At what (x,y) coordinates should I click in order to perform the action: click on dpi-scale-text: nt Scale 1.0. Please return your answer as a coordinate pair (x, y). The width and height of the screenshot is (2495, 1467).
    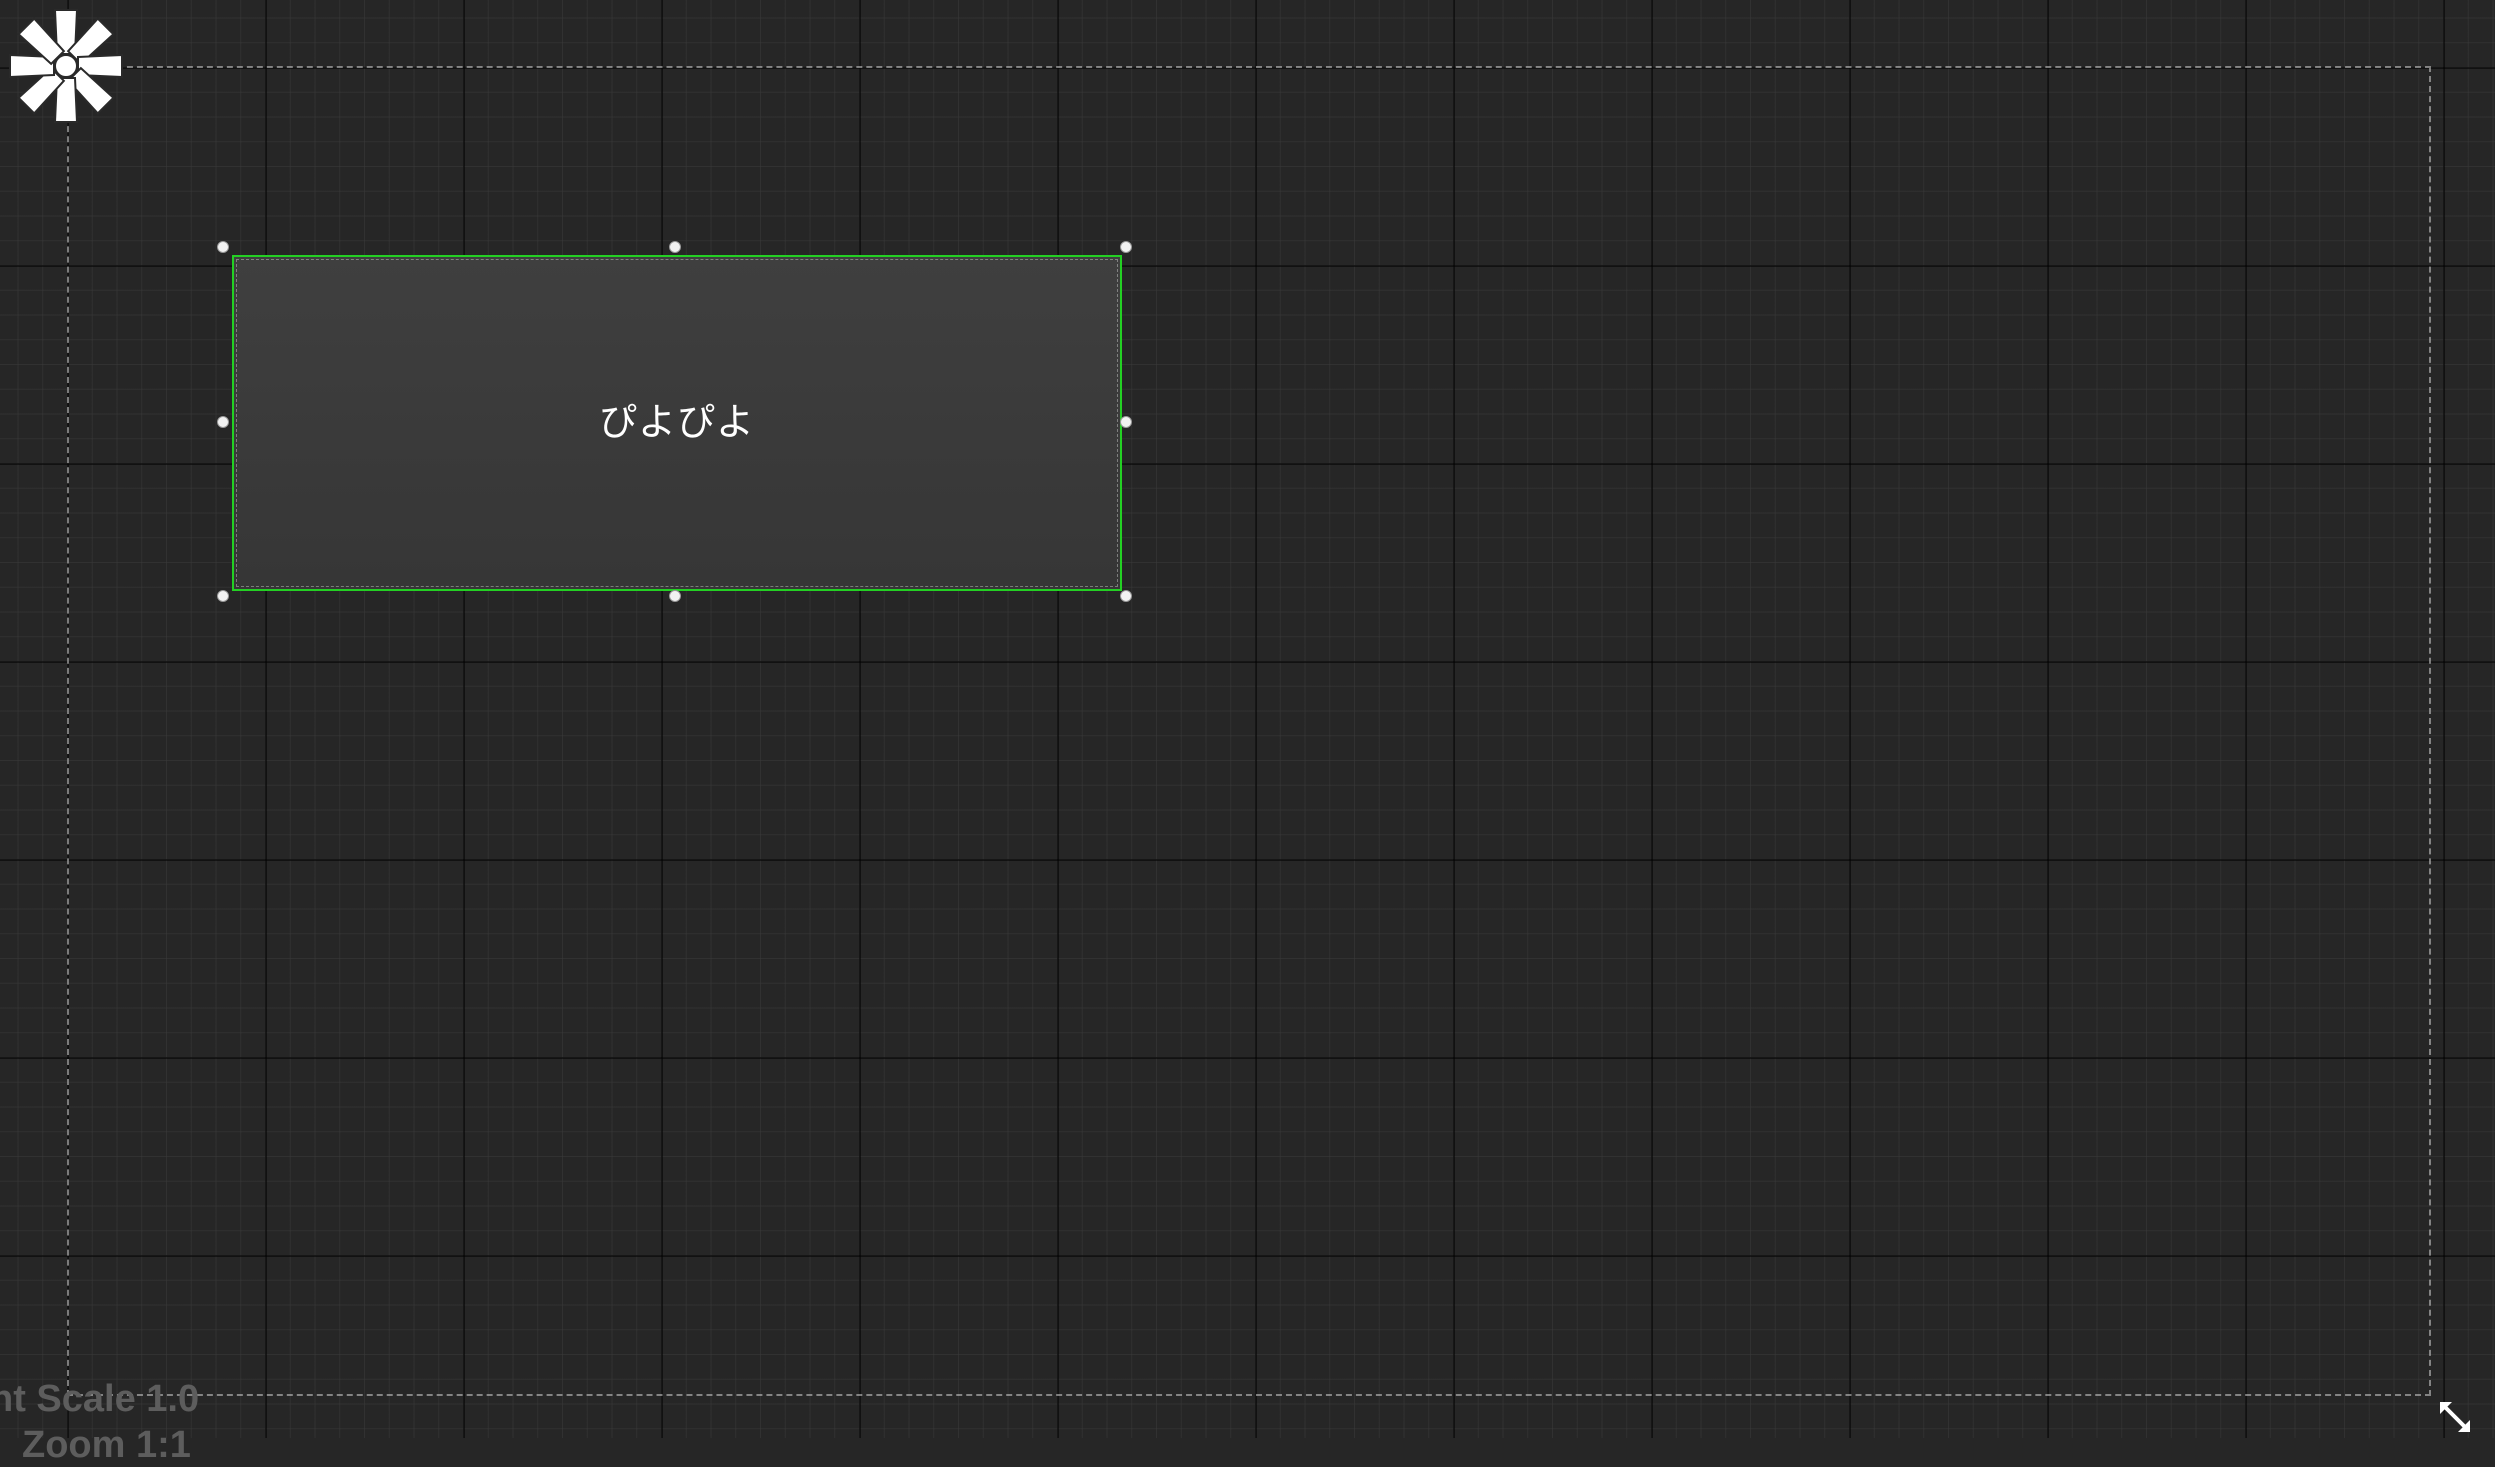
    Looking at the image, I should click on (100, 1399).